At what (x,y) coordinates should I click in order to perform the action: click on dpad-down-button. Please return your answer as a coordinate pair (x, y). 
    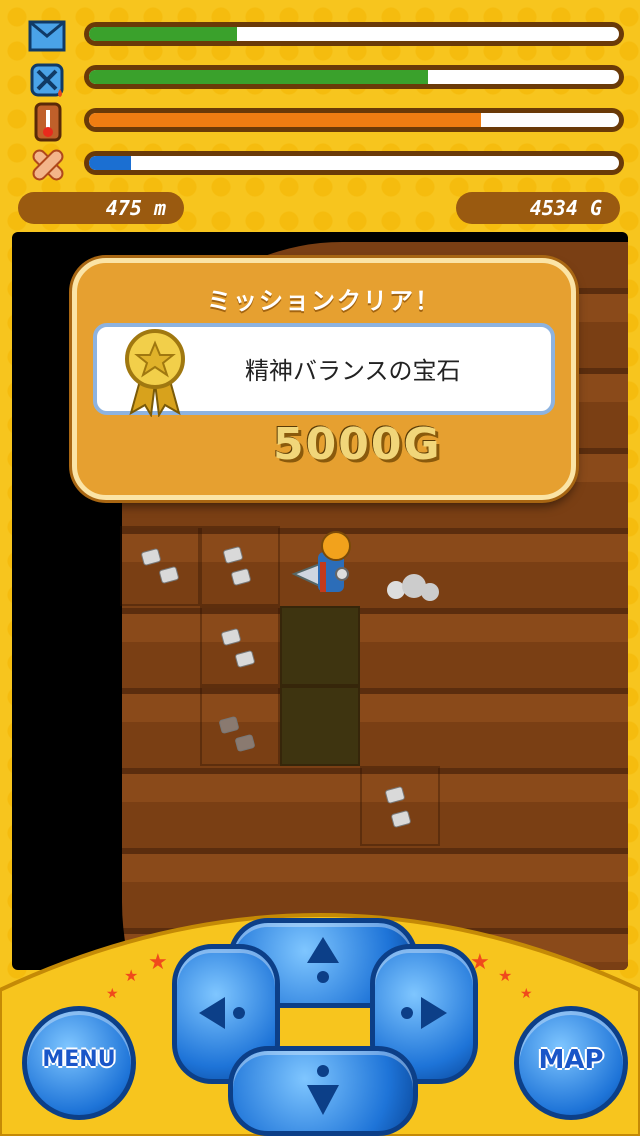
    Looking at the image, I should click on (323, 1091).